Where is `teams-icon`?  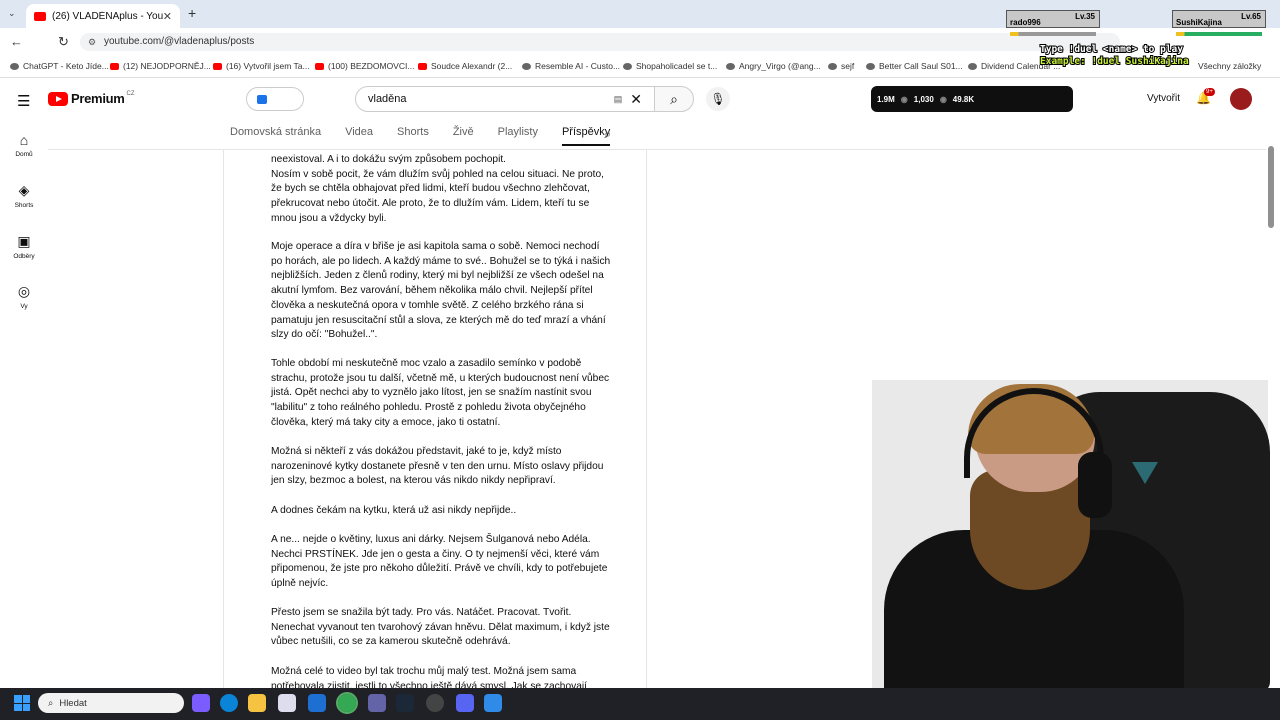 teams-icon is located at coordinates (377, 703).